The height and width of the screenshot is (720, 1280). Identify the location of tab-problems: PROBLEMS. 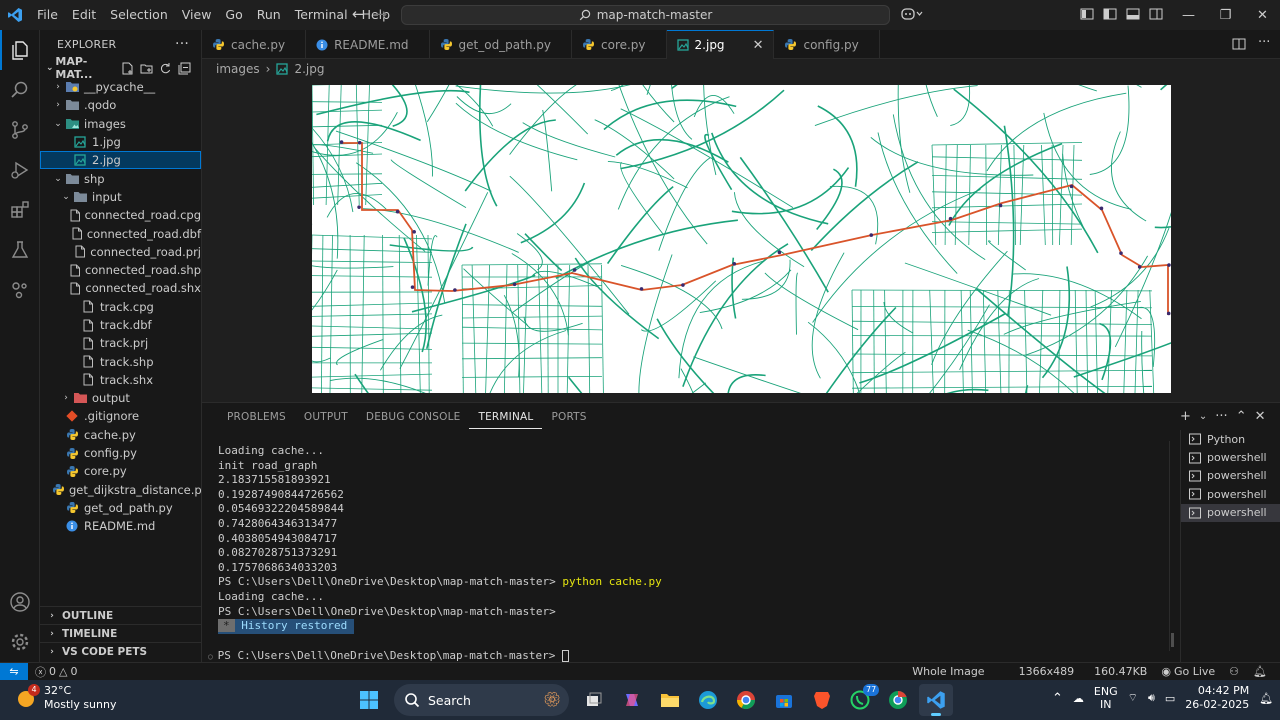
(256, 419).